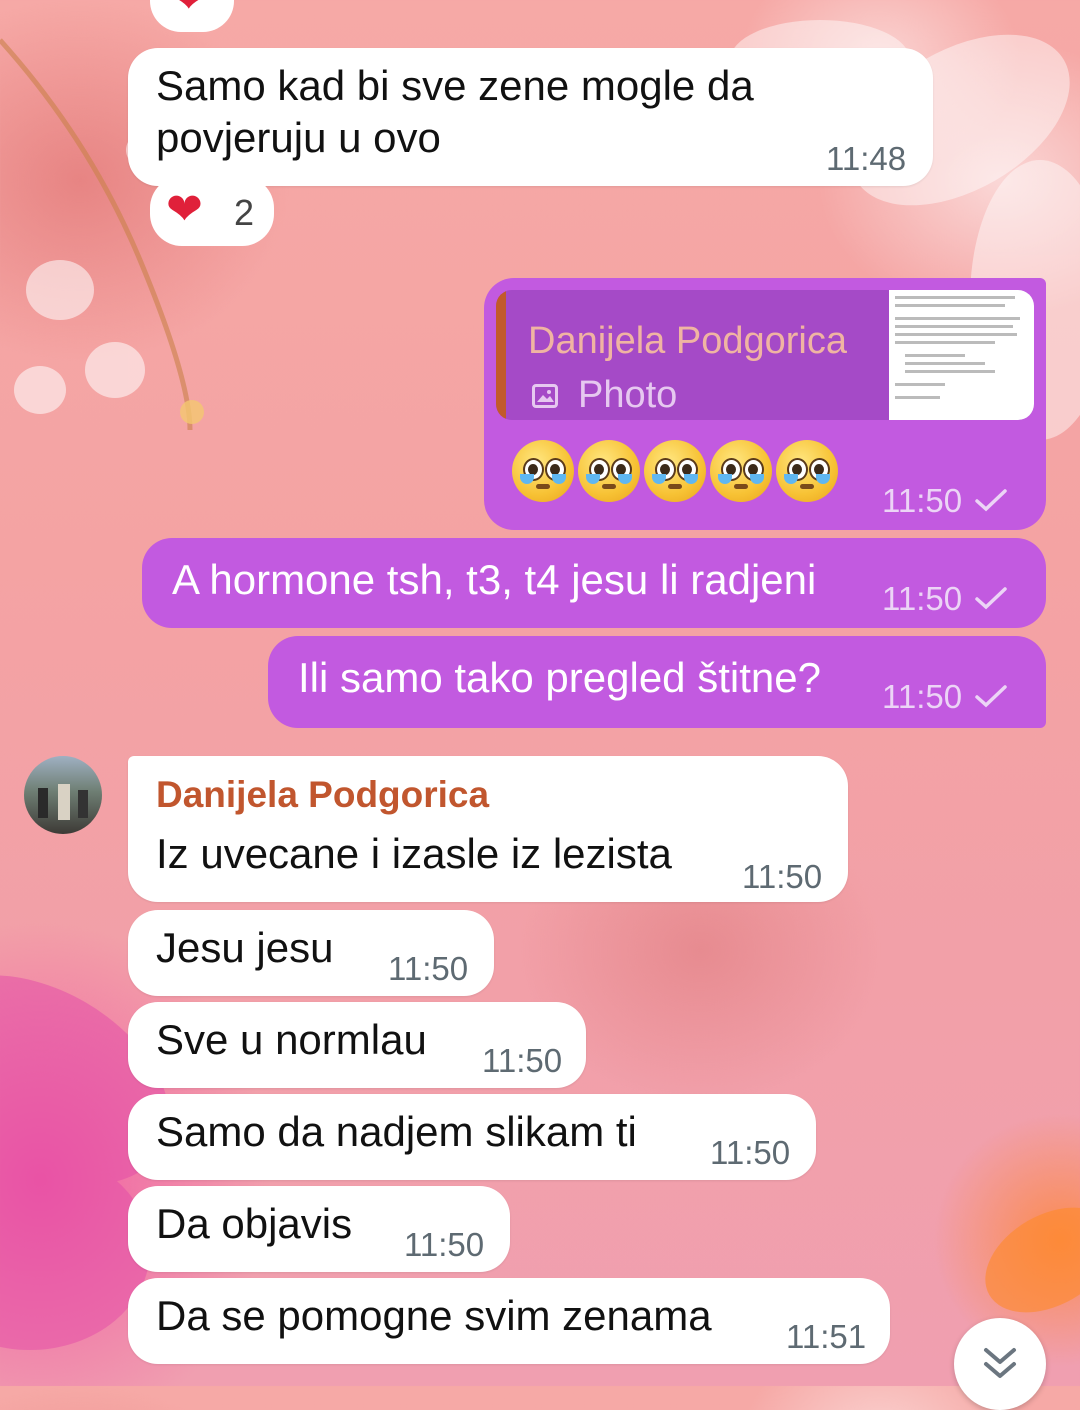  I want to click on reply-preview: Danijela Podgorica Photo, so click(765, 355).